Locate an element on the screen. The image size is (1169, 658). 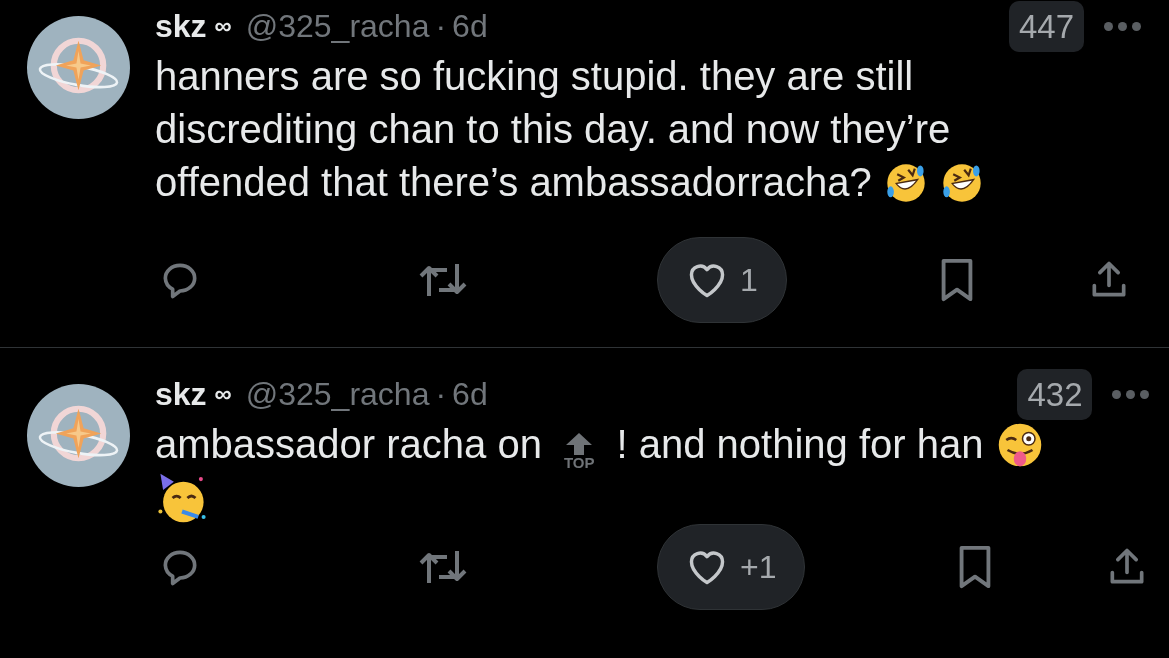
tweet-text: ! and nothing for han is located at coordinates (800, 444).